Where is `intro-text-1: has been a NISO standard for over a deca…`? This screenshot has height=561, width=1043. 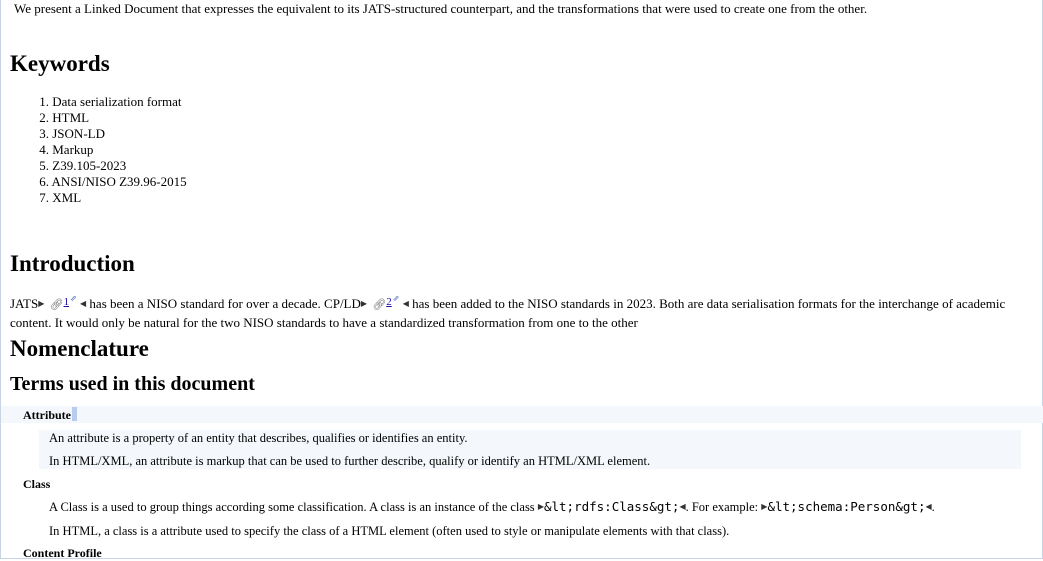
intro-text-1: has been a NISO standard for over a deca… is located at coordinates (225, 303).